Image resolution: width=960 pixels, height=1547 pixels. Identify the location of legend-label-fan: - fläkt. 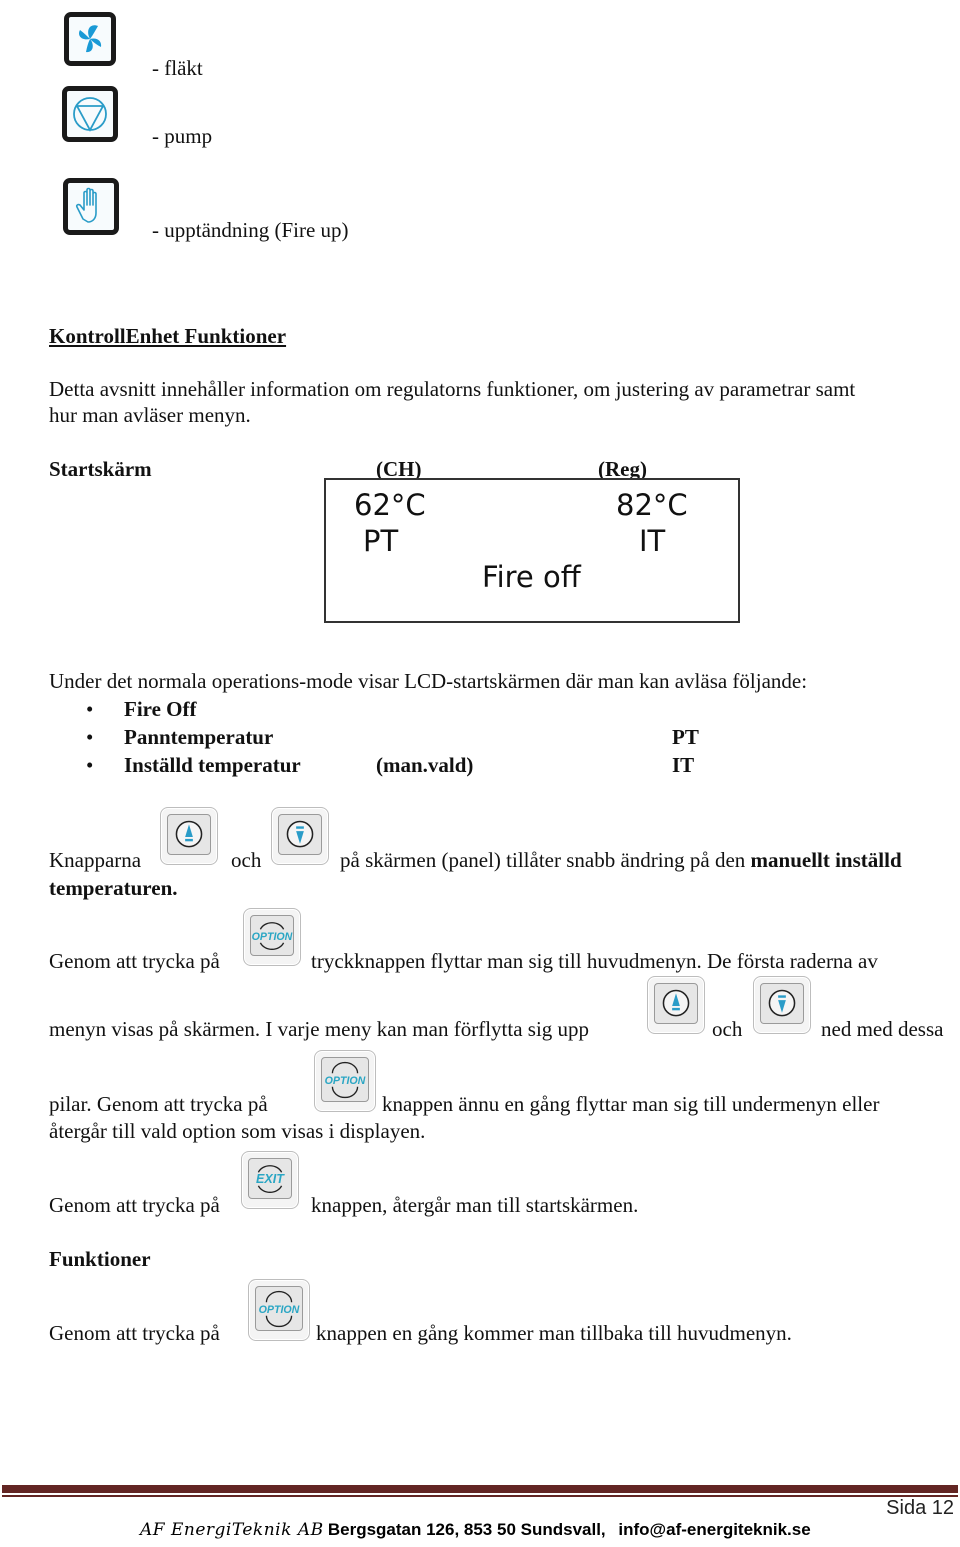
(177, 68).